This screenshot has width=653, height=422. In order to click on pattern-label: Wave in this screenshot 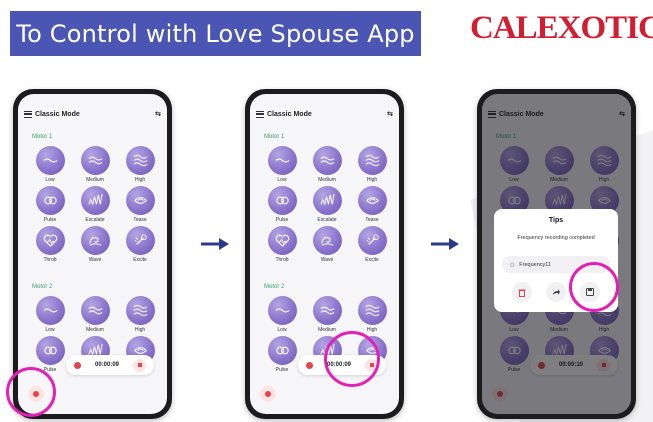, I will do `click(95, 260)`.